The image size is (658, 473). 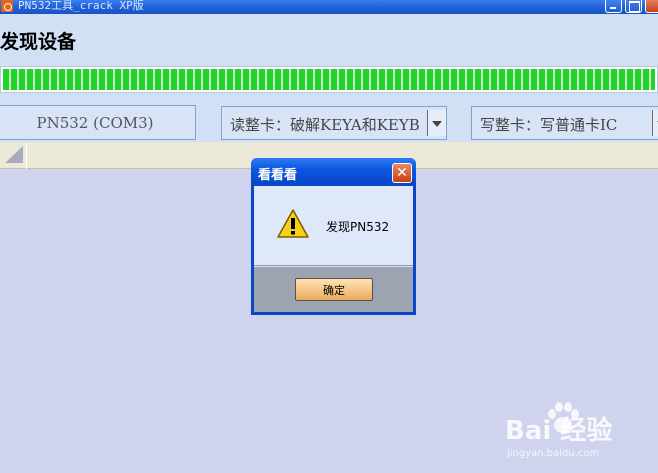 I want to click on message-dialog: 看看看 ✕ 发现PN532 确定, so click(x=333, y=236).